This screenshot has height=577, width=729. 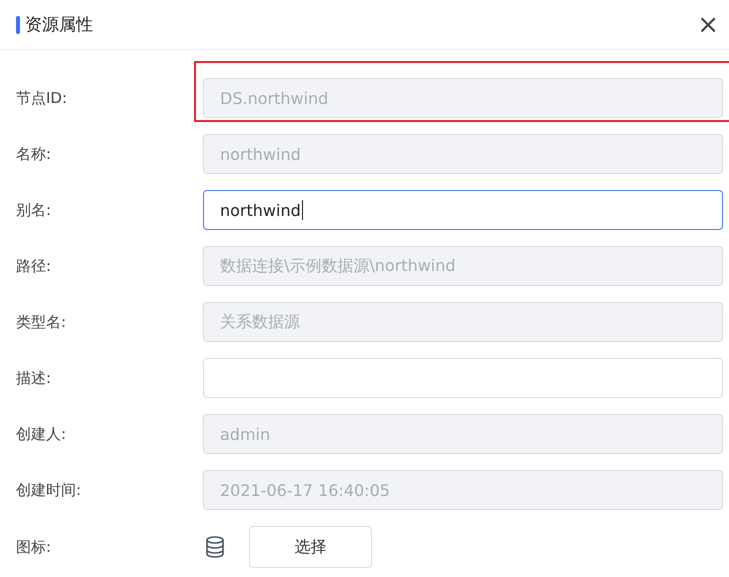 I want to click on field-label: 创建时间:, so click(x=49, y=490).